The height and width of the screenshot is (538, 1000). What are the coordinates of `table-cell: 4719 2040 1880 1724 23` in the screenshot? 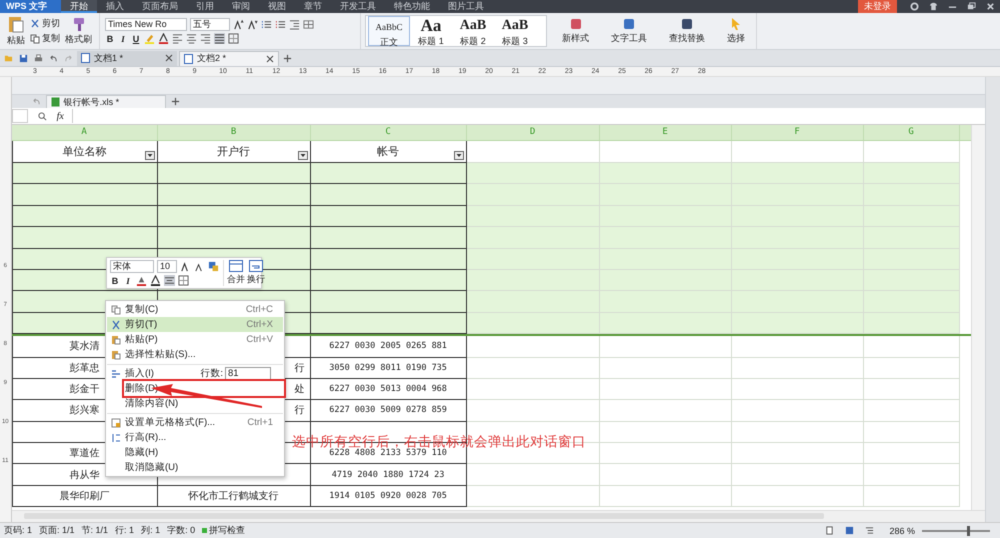 It's located at (388, 475).